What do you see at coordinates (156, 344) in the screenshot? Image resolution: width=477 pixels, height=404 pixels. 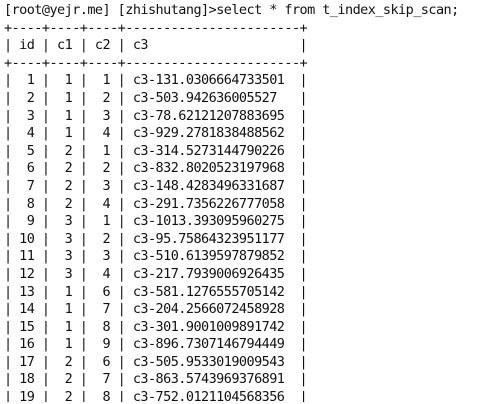 I see `table-row: | 16 | 1 | 9 | c3-896.7307146794449 |` at bounding box center [156, 344].